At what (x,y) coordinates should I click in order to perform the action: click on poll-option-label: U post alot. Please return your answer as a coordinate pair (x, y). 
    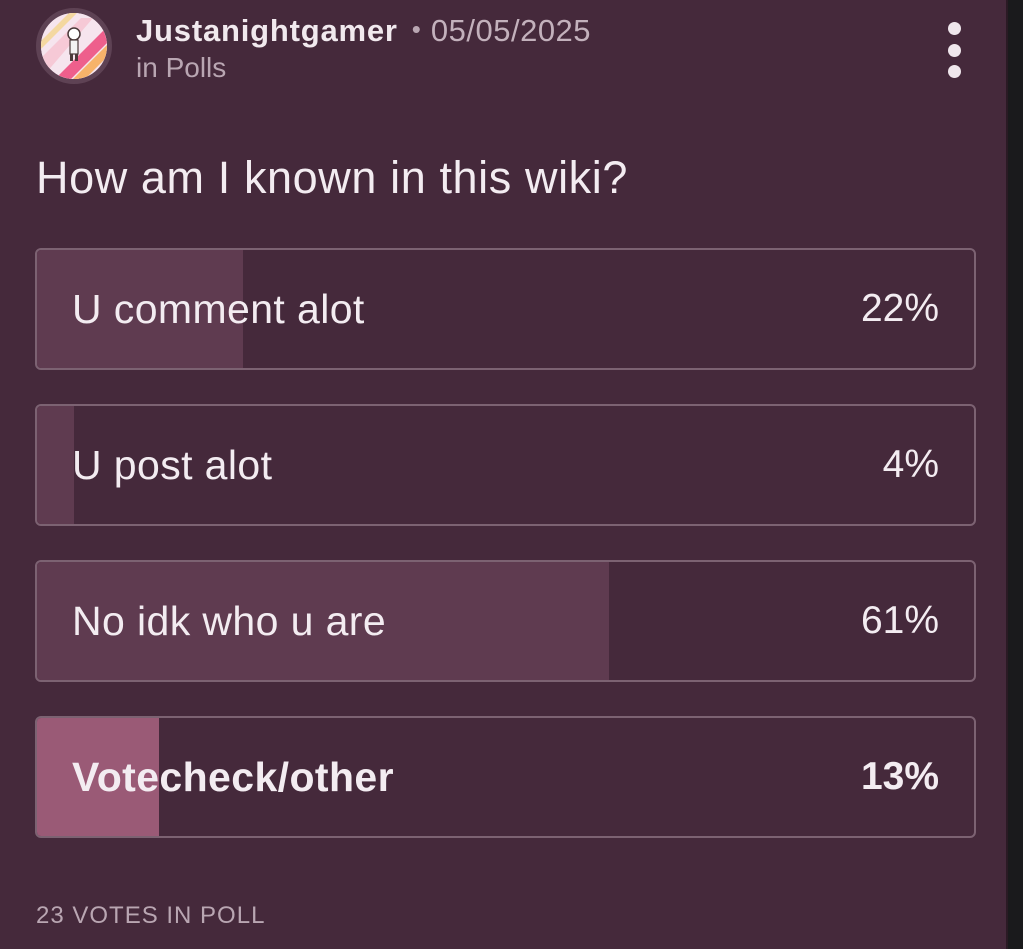
    Looking at the image, I should click on (172, 464).